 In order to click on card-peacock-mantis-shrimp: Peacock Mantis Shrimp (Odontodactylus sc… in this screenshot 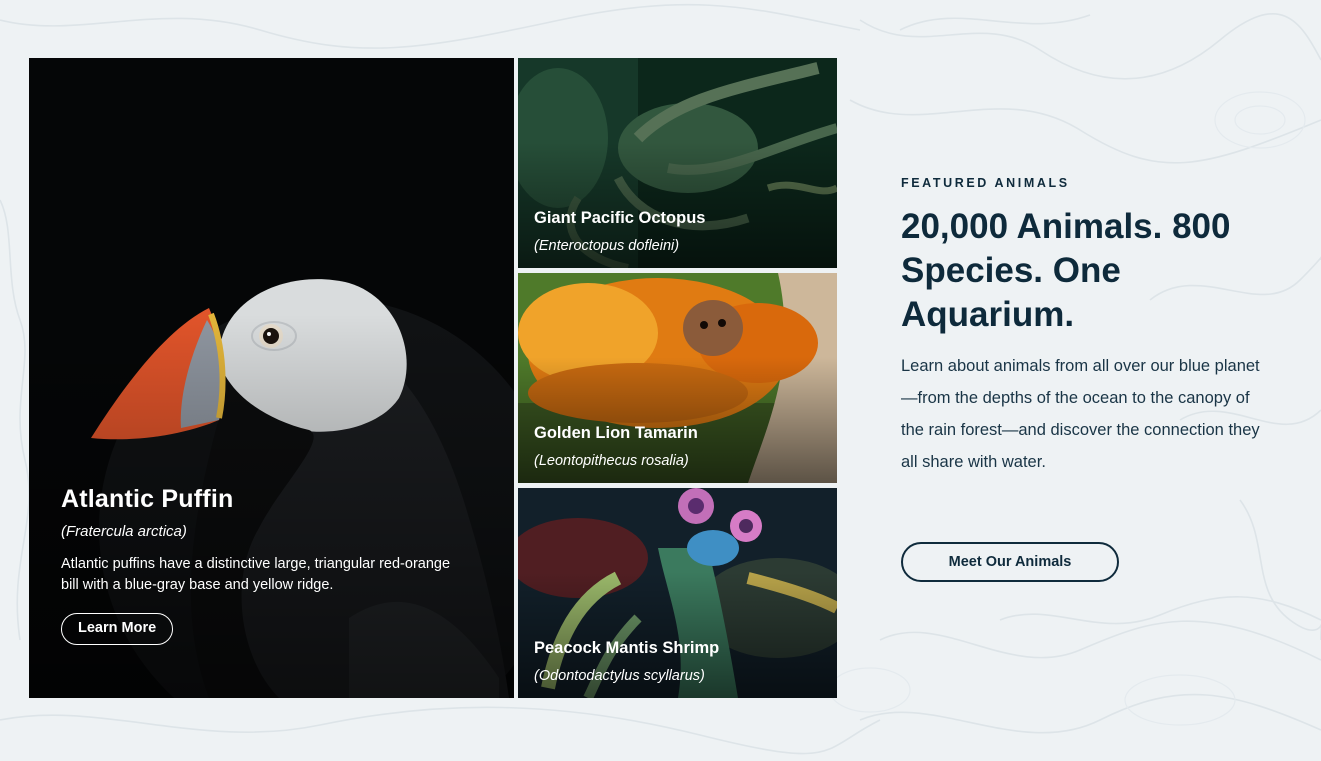, I will do `click(677, 593)`.